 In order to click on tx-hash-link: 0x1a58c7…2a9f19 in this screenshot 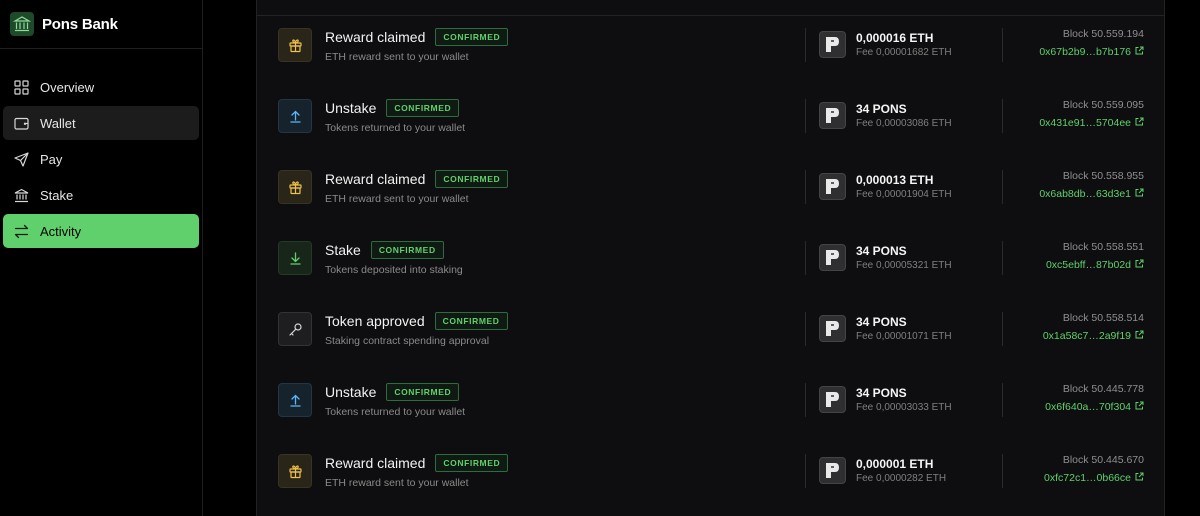, I will do `click(1093, 336)`.